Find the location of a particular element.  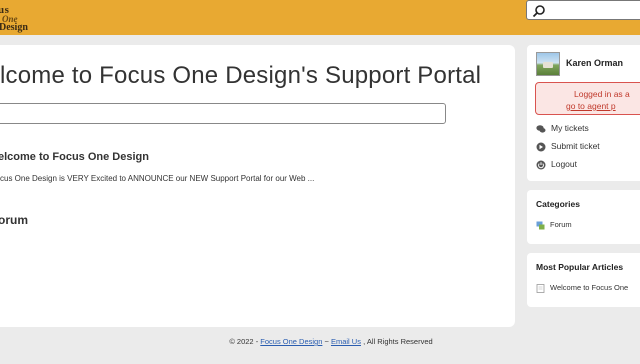

category-label: Forum is located at coordinates (561, 224).